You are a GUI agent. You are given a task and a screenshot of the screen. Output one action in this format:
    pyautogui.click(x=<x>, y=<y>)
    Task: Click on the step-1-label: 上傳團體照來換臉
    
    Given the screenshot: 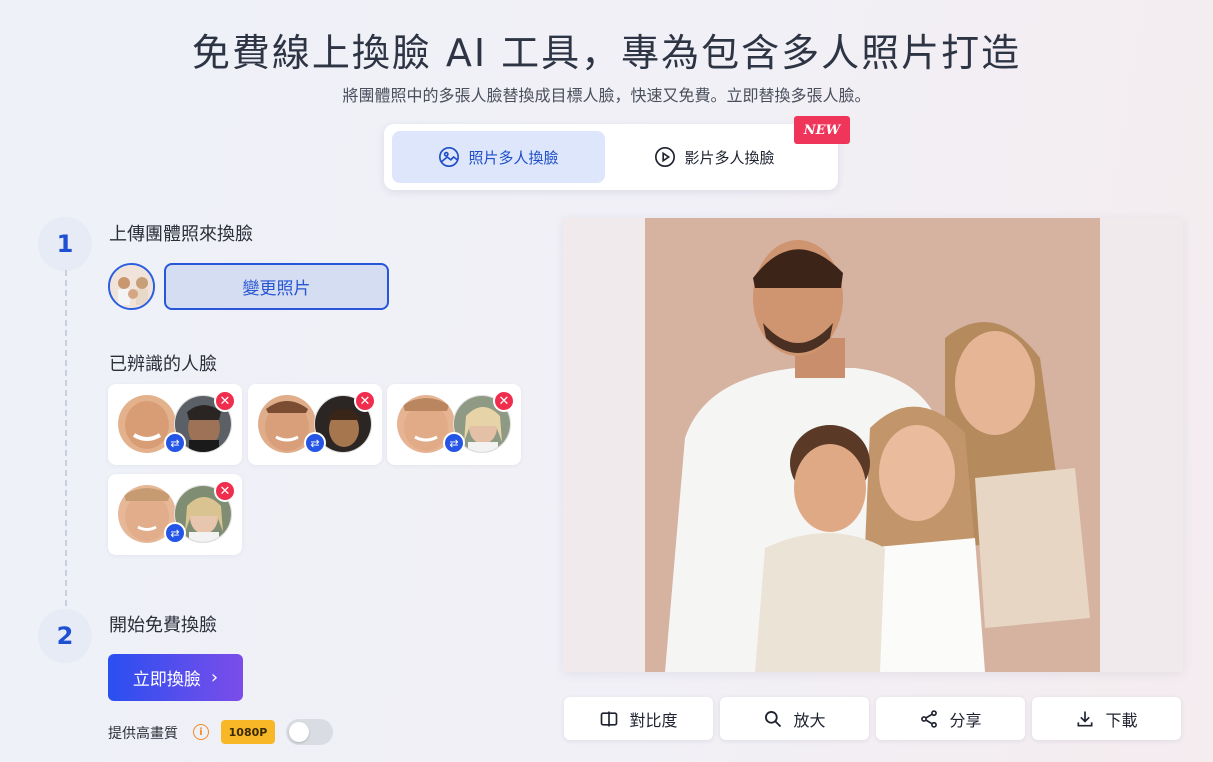 What is the action you would take?
    pyautogui.click(x=181, y=234)
    